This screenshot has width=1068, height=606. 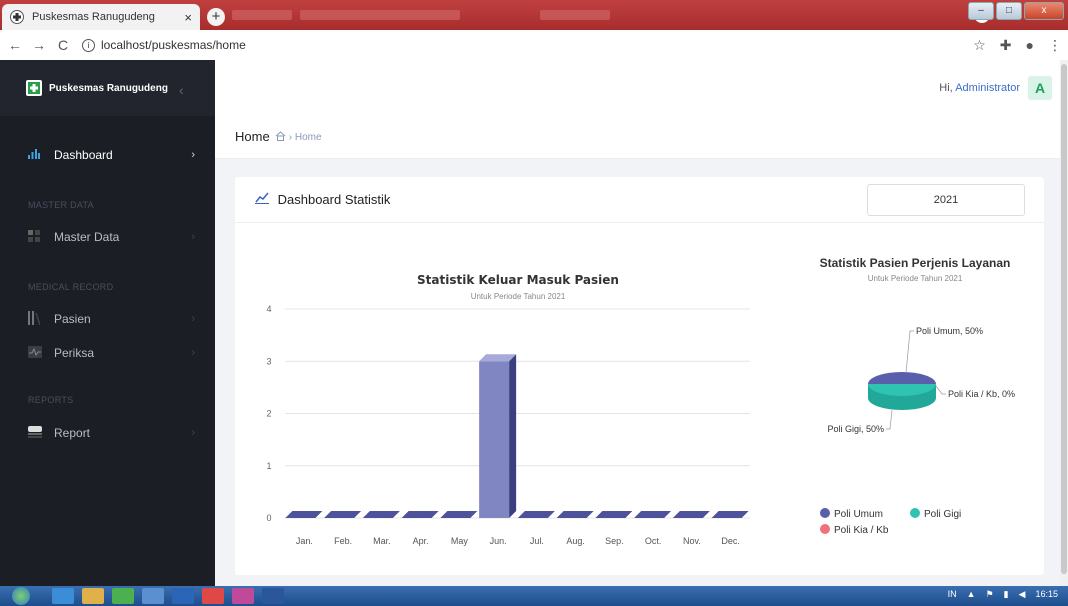 I want to click on close-window-button: x, so click(x=1044, y=11).